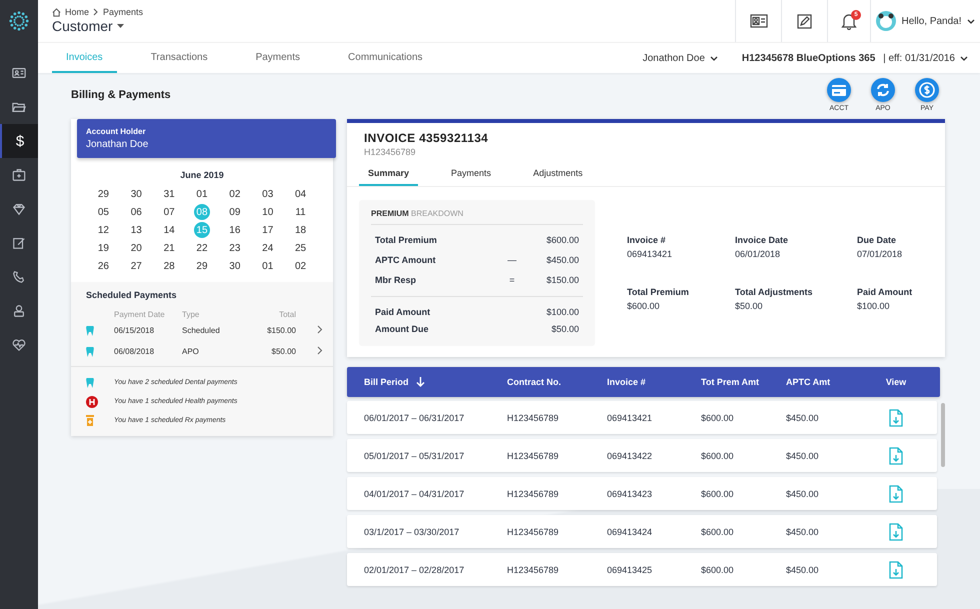 The width and height of the screenshot is (980, 609). I want to click on calendar-day: 14, so click(169, 230).